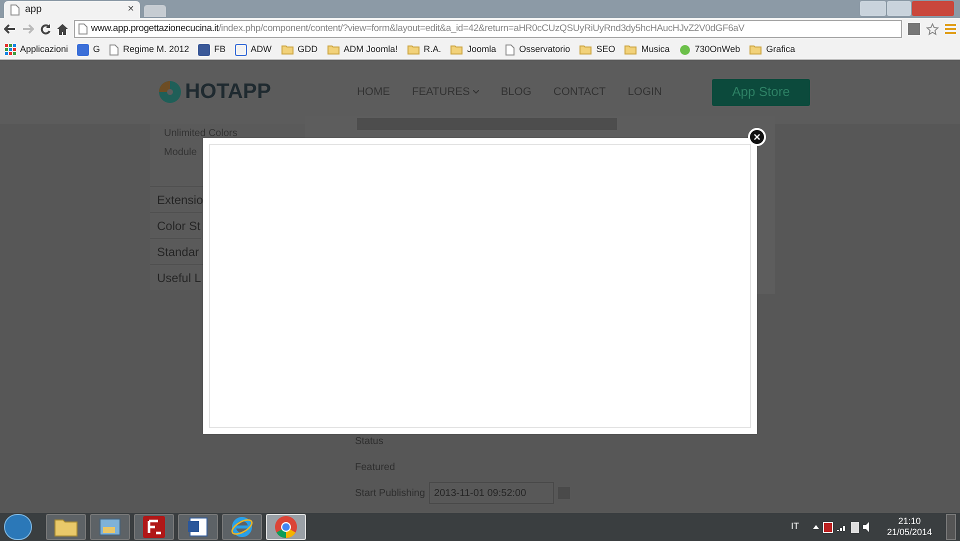  Describe the element at coordinates (170, 92) in the screenshot. I see `logo-icon` at that location.